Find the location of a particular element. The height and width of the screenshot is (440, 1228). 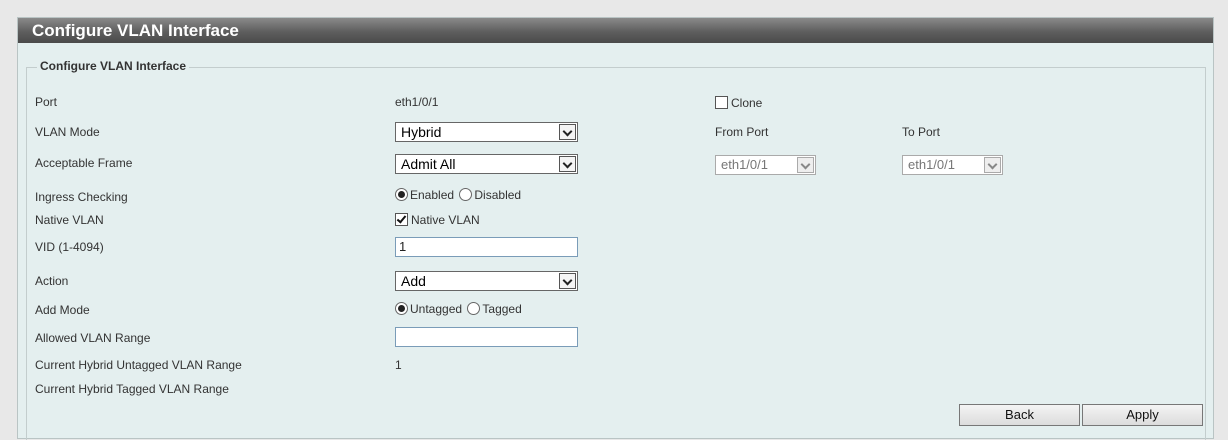

acceptable-frame-select: Admit All is located at coordinates (486, 164).